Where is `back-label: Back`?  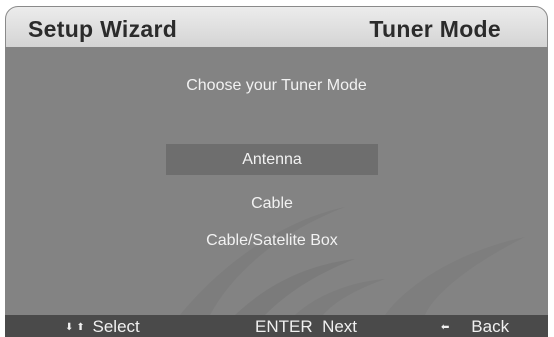 back-label: Back is located at coordinates (490, 326).